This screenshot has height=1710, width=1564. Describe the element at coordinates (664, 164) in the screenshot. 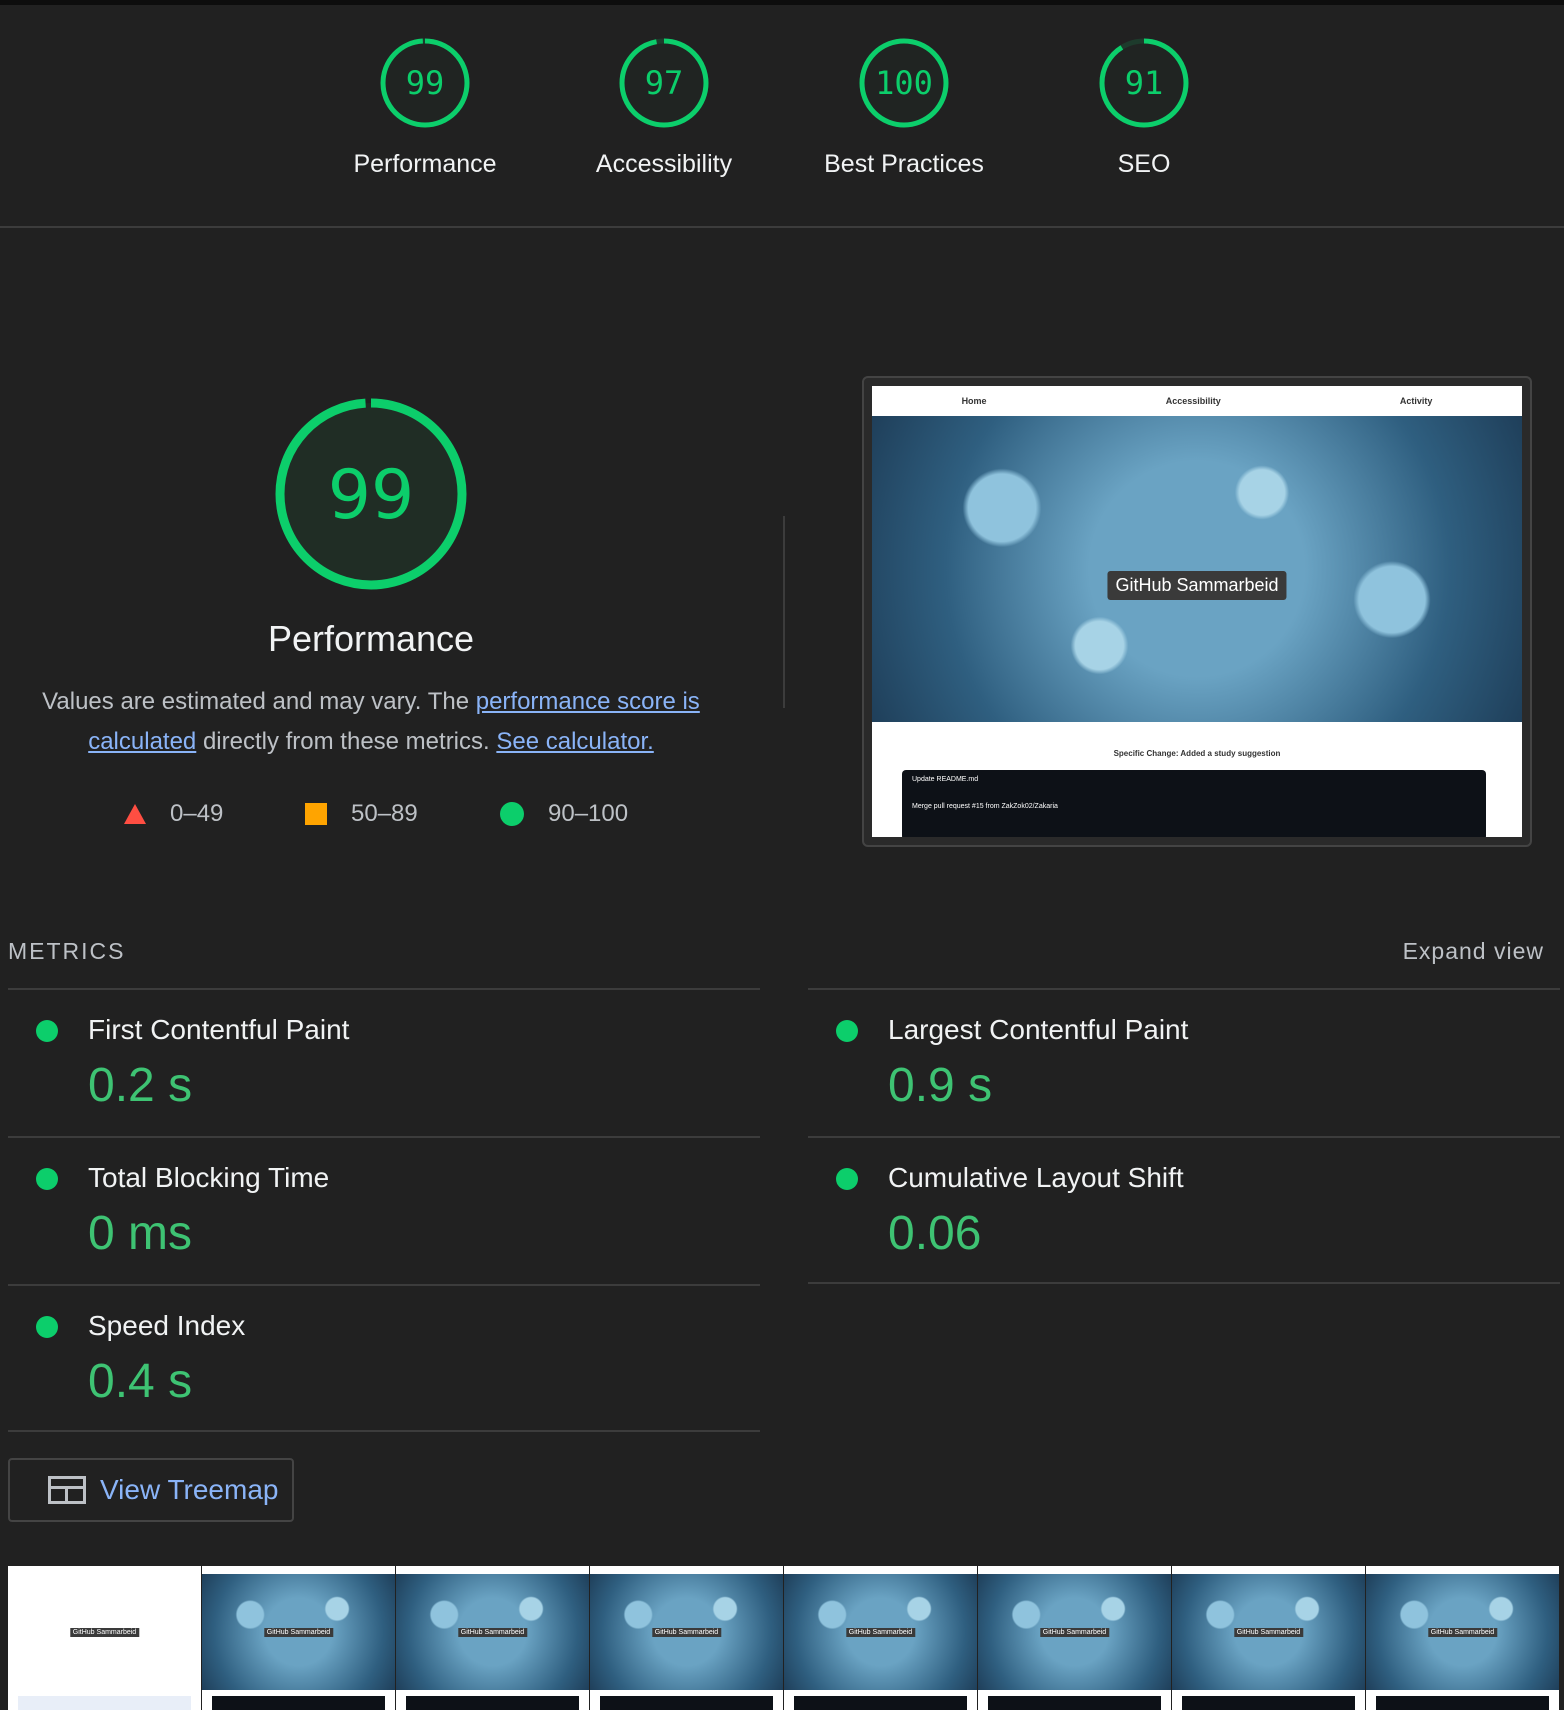

I see `gauge-label: Accessibility` at that location.